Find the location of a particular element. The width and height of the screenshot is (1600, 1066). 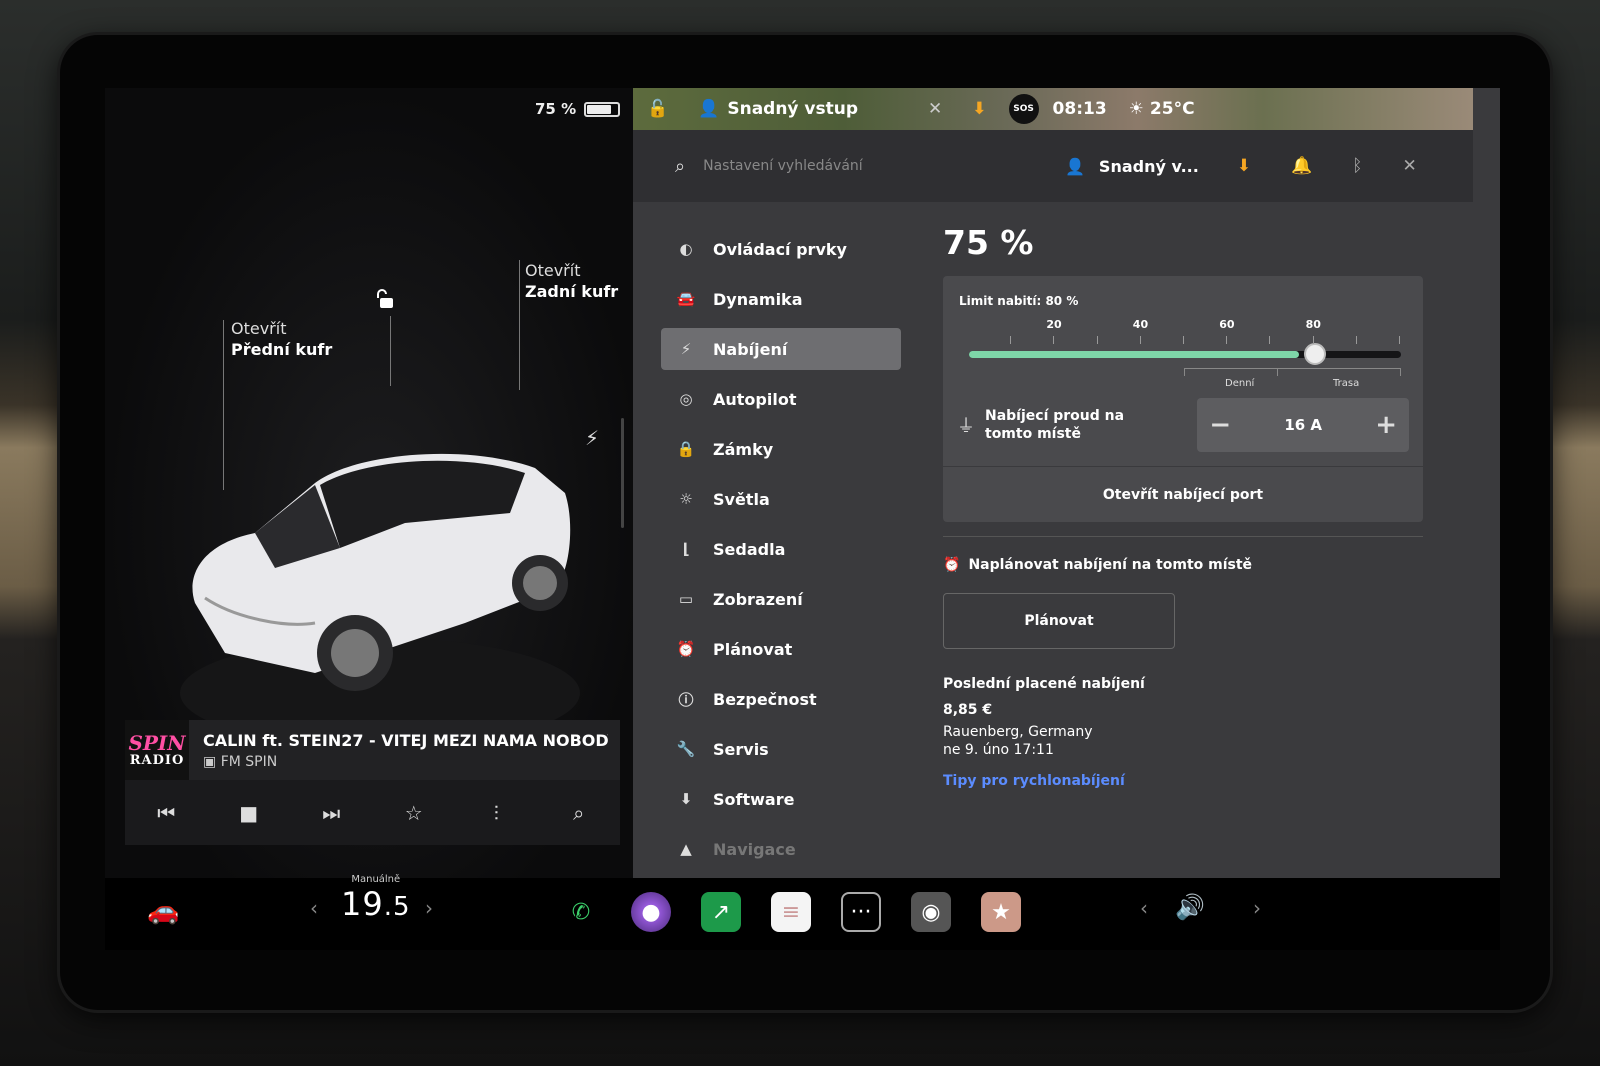

settings-search: ⌕ Nastavení vyhledávání is located at coordinates (870, 166).